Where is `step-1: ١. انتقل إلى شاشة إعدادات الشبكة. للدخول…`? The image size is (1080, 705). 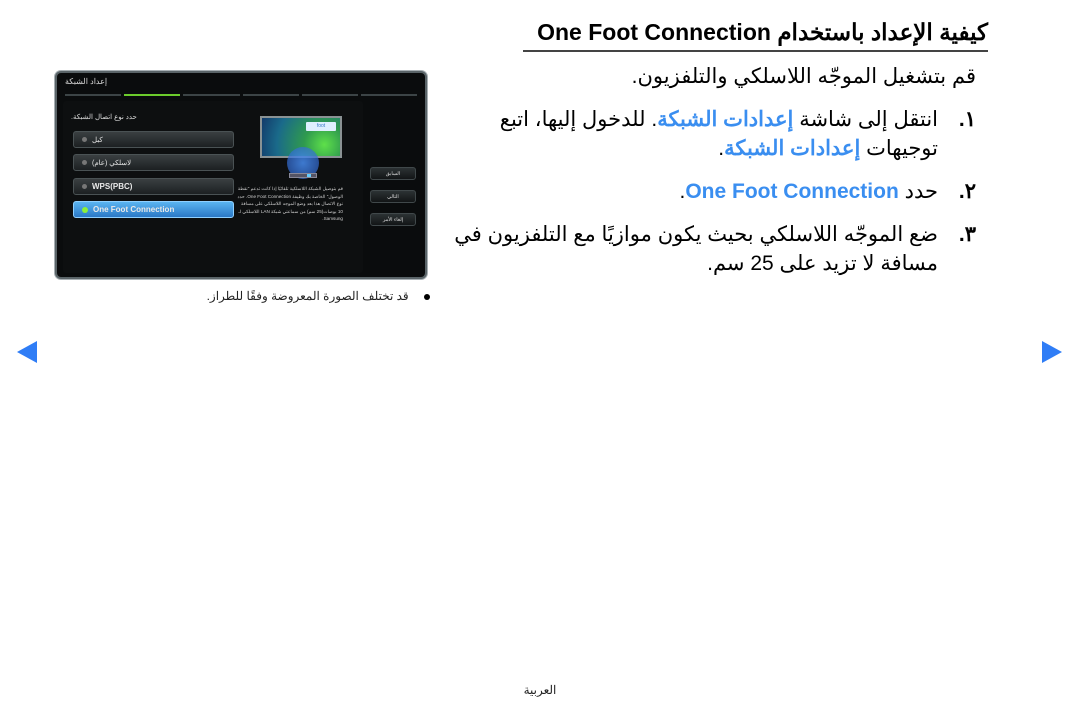
step-1: ١. انتقل إلى شاشة إعدادات الشبكة. للدخول… is located at coordinates (706, 134).